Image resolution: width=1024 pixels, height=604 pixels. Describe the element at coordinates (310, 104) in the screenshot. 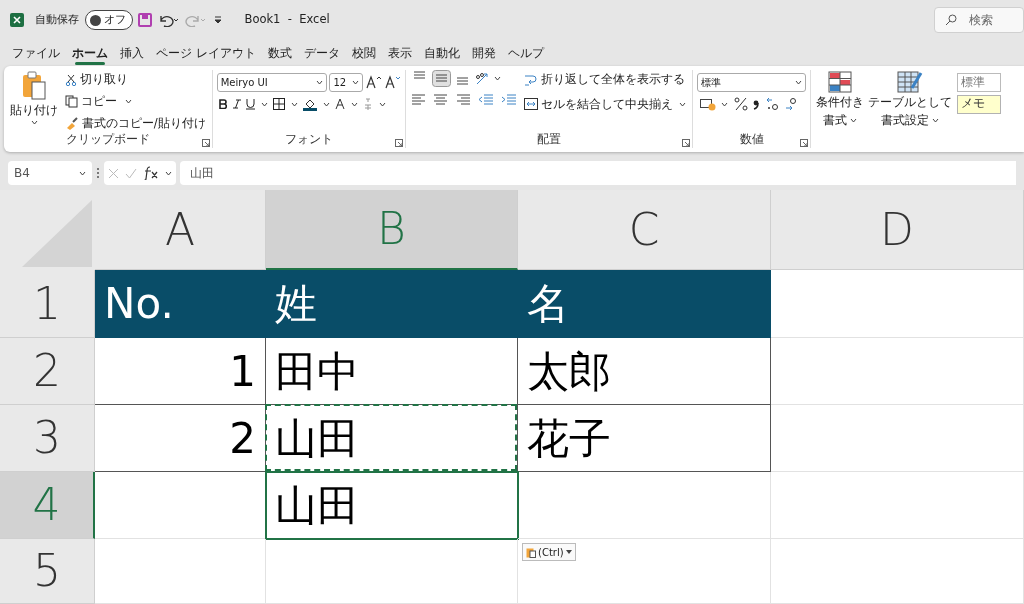

I see `fill-color-icon` at that location.